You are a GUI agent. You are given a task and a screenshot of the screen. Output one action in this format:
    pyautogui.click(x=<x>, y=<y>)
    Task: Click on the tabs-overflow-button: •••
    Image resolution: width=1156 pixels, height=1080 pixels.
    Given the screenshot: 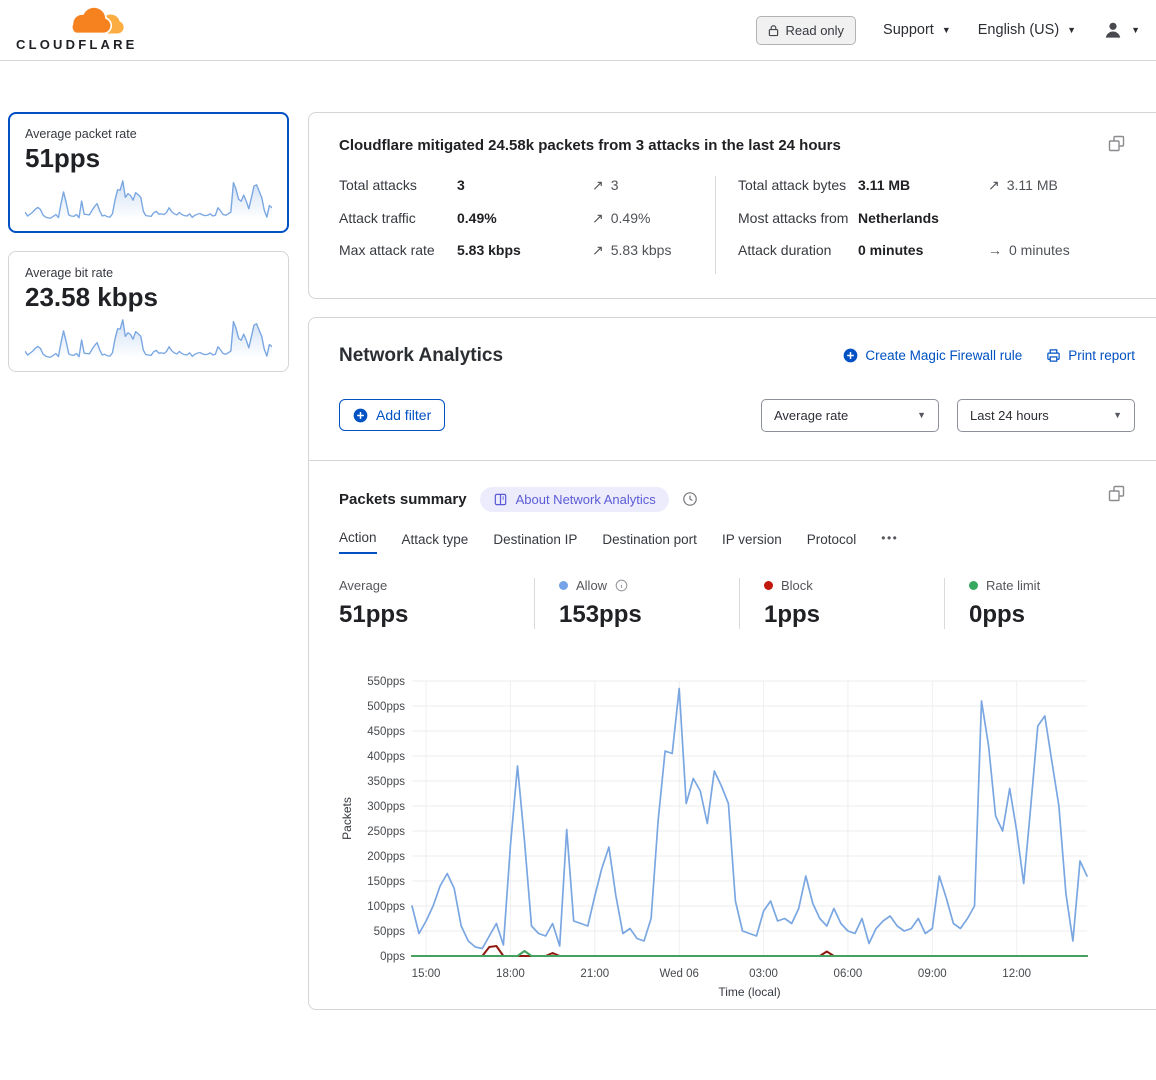 What is the action you would take?
    pyautogui.click(x=889, y=542)
    